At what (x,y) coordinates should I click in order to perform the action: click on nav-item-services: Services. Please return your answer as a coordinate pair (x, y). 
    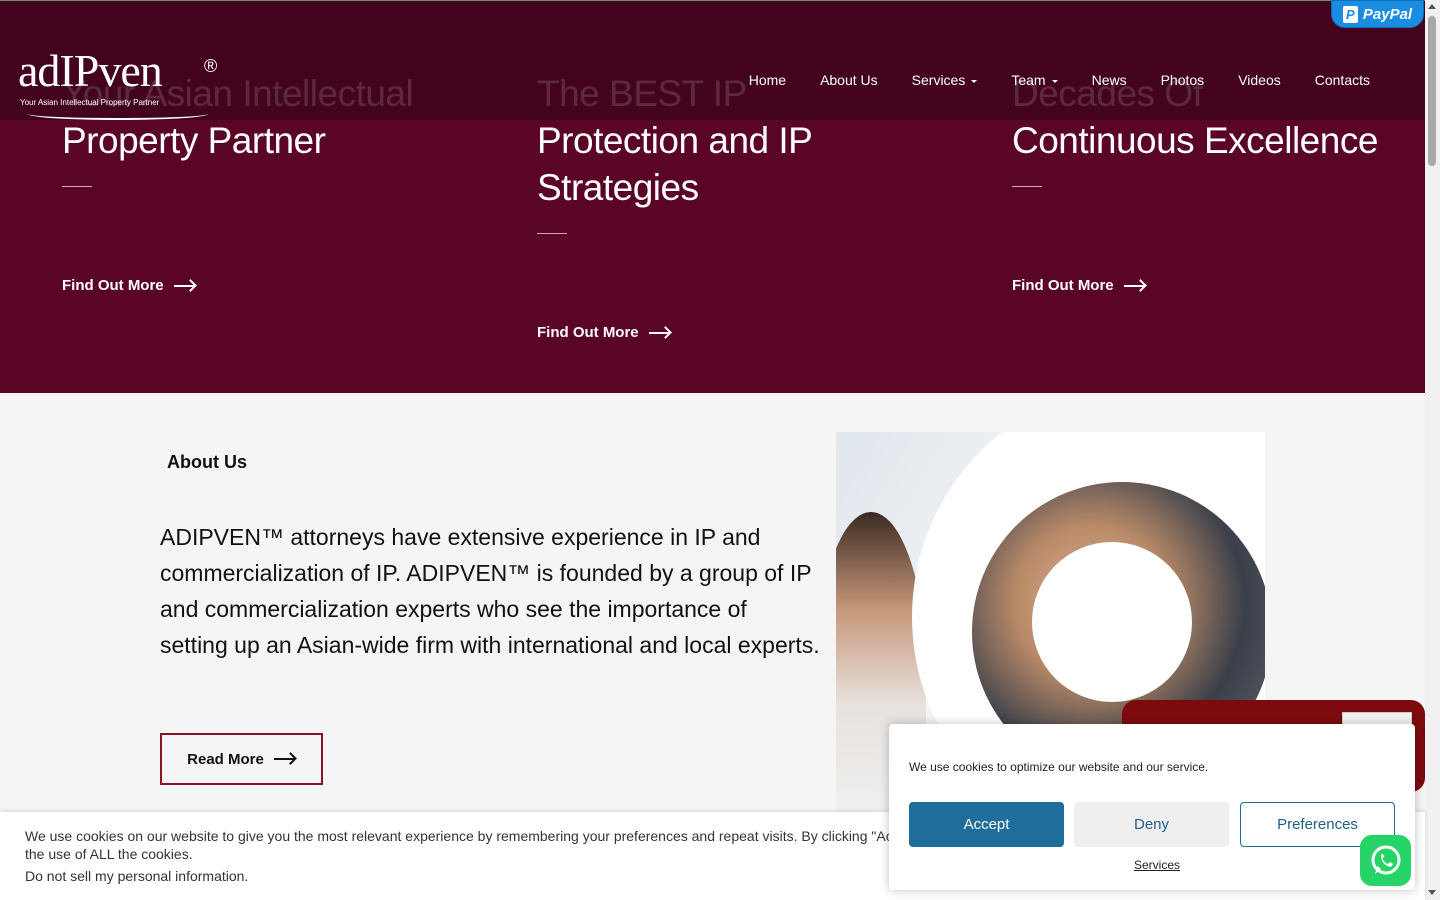
    Looking at the image, I should click on (945, 80).